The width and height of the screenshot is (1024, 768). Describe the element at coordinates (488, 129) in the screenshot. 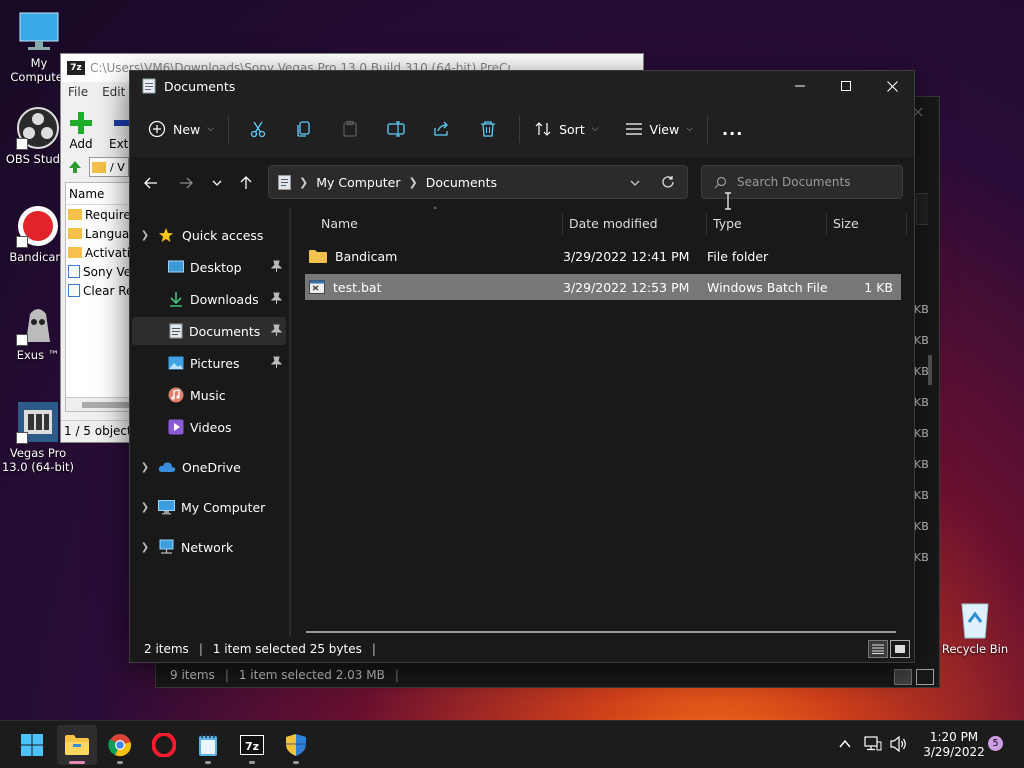

I see `delete-button` at that location.